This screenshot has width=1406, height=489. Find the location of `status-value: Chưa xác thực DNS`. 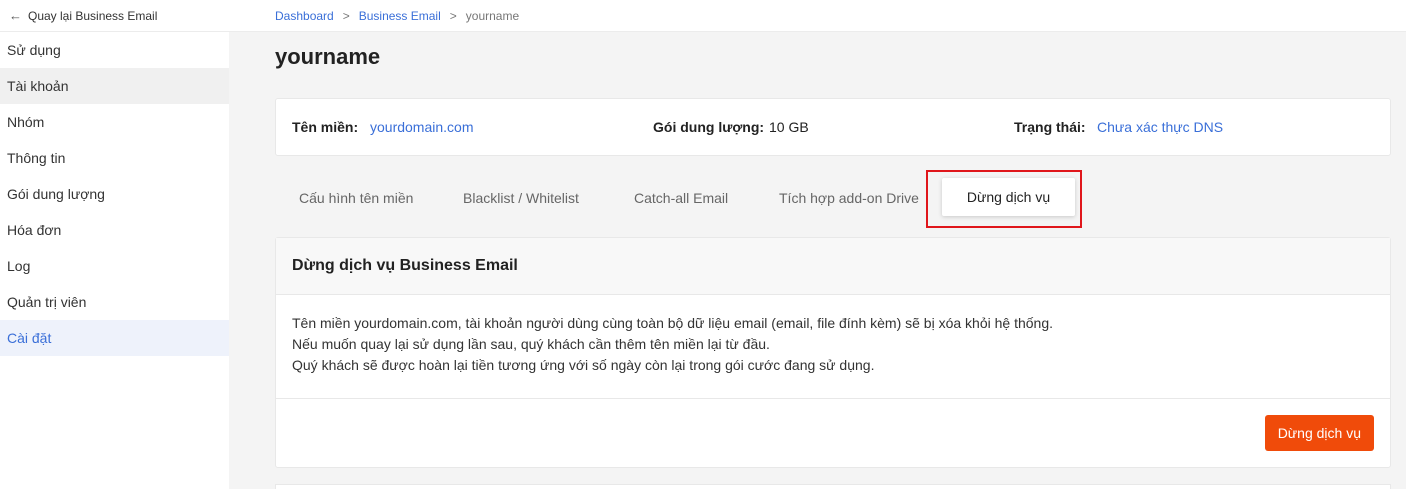

status-value: Chưa xác thực DNS is located at coordinates (1160, 127).